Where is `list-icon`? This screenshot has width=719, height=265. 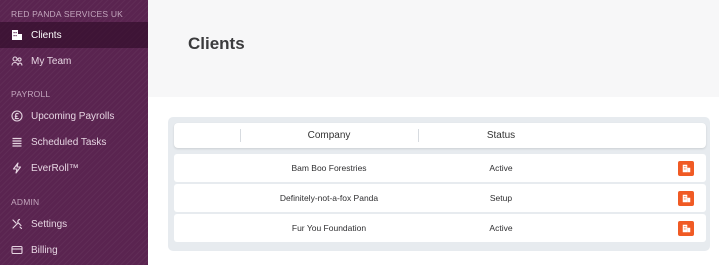 list-icon is located at coordinates (17, 142).